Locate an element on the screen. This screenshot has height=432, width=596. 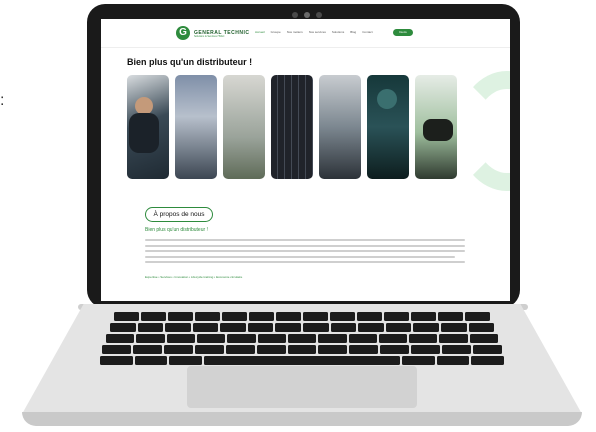
about-us-button: À propos de nous is located at coordinates (179, 214).